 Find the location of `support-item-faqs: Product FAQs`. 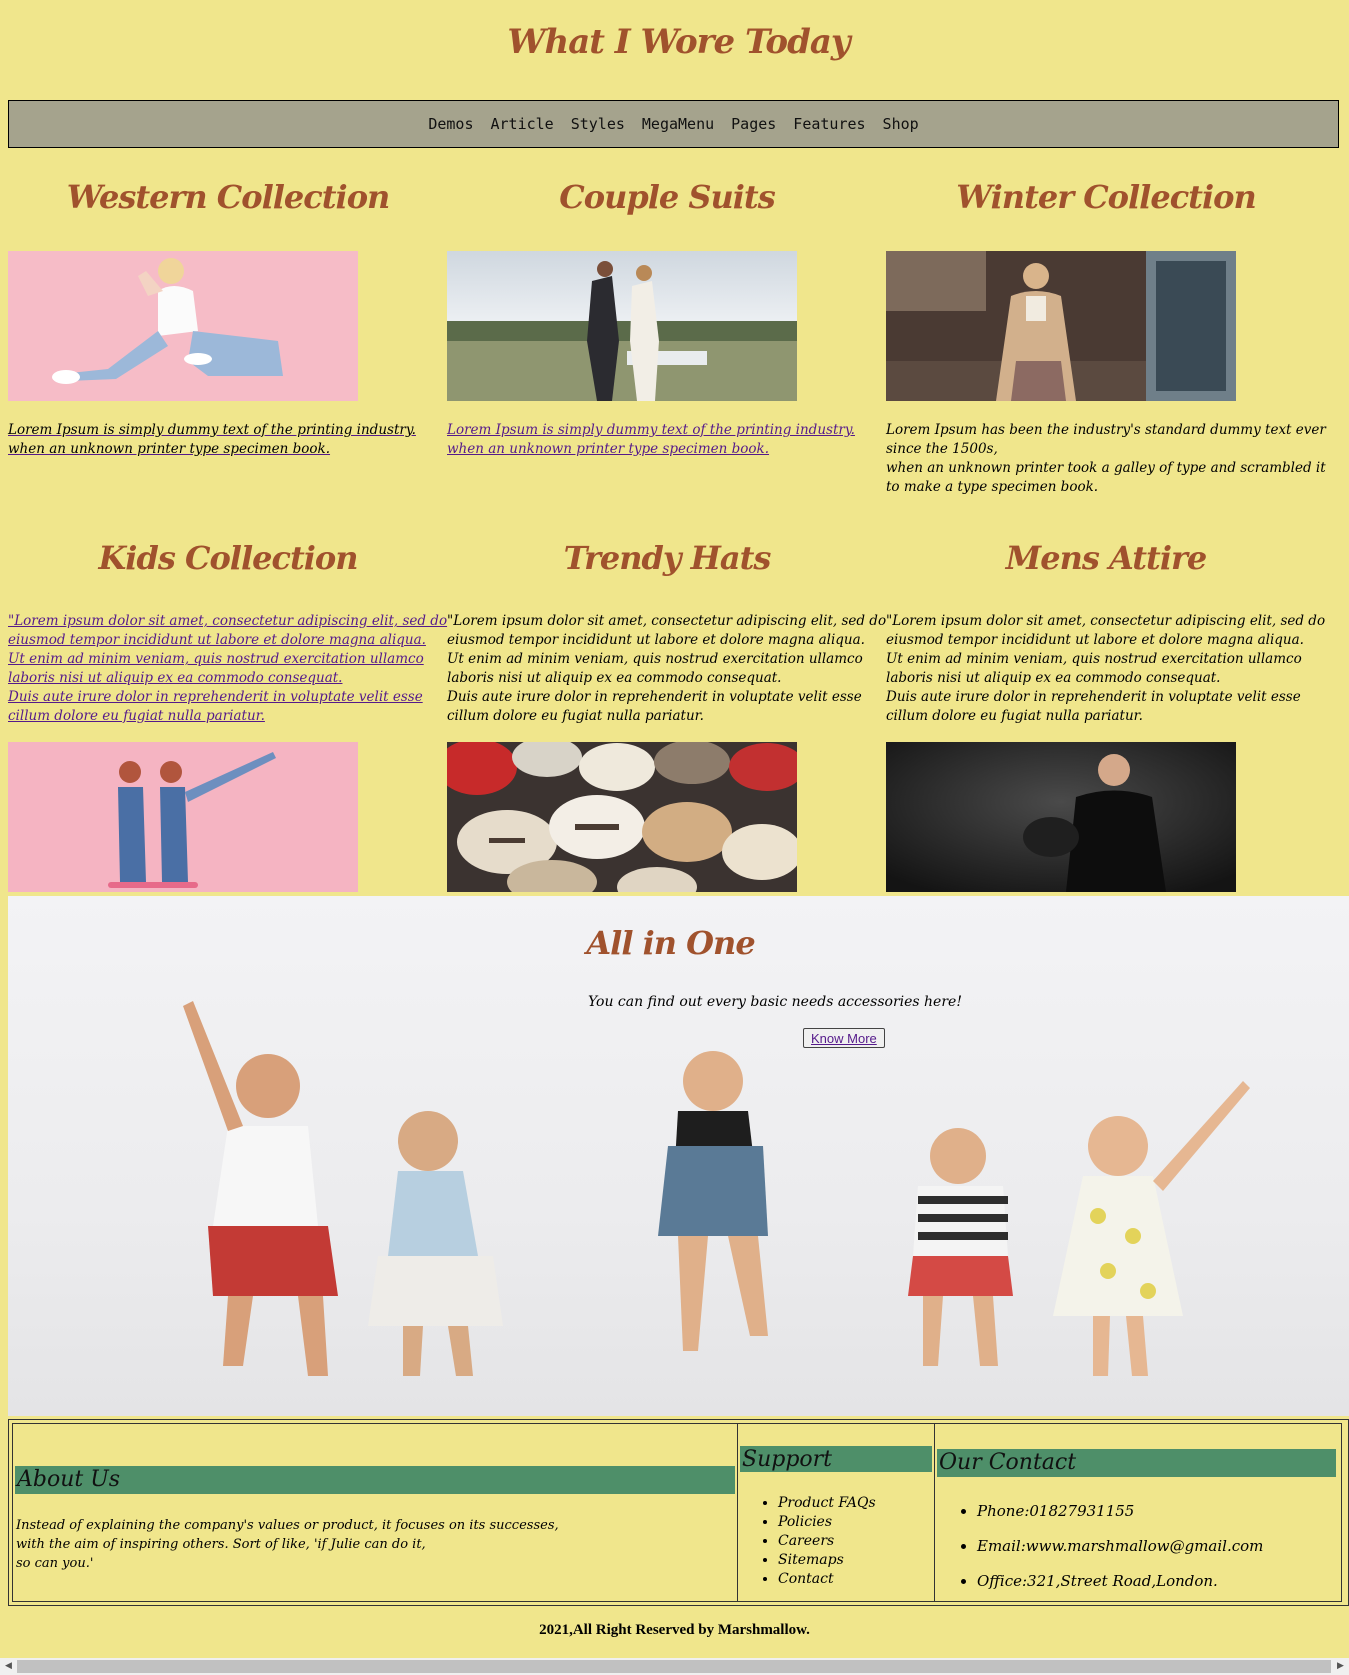

support-item-faqs: Product FAQs is located at coordinates (827, 1503).